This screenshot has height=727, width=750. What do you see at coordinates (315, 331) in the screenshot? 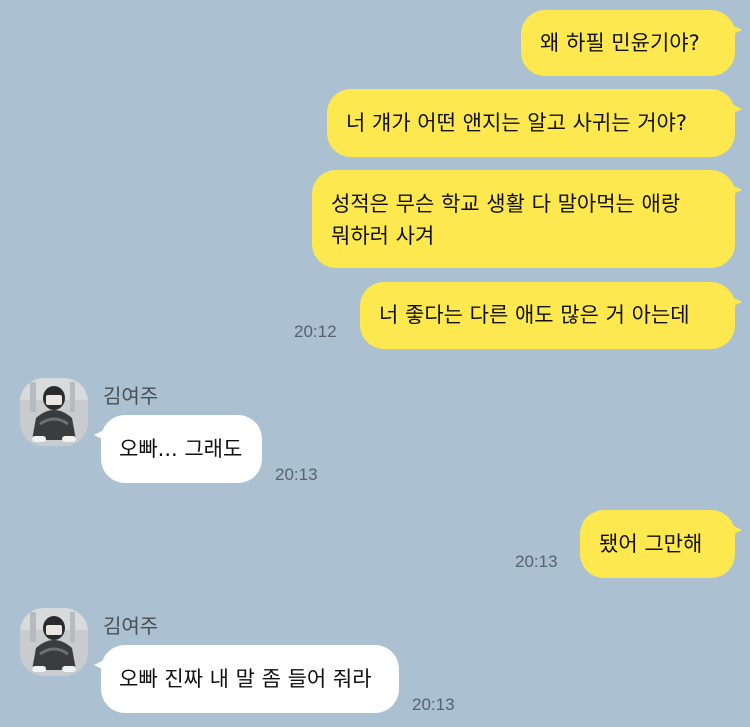
I see `timestamp: 20:12` at bounding box center [315, 331].